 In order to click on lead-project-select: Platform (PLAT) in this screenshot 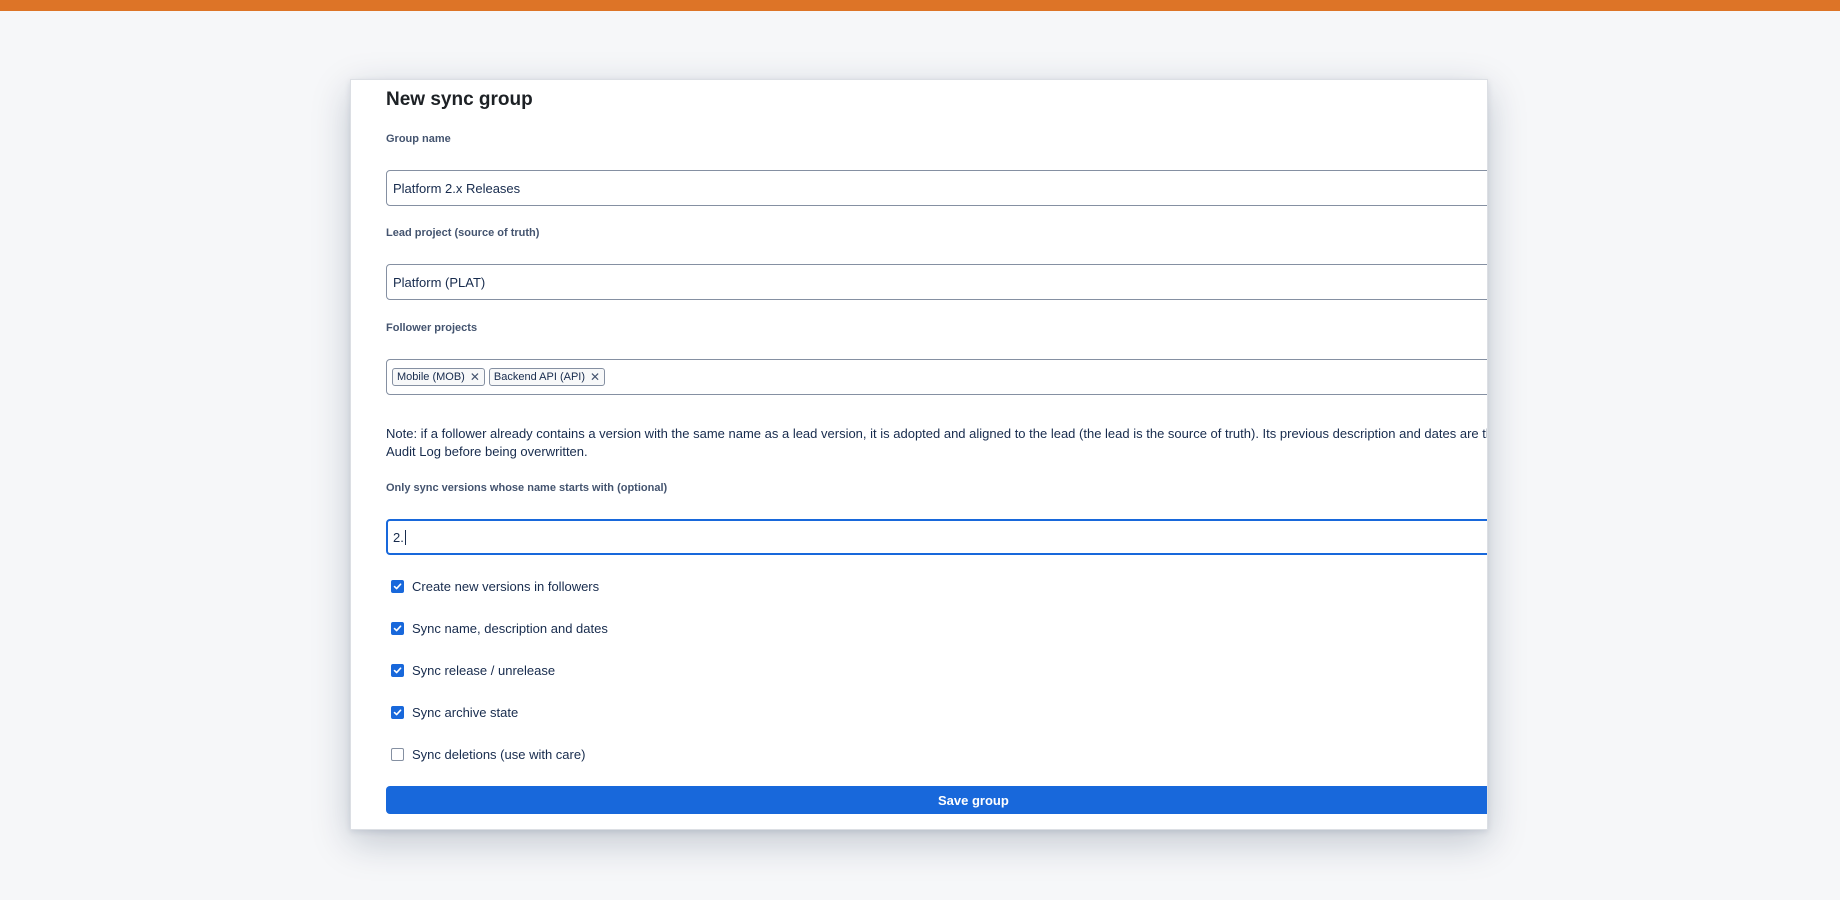, I will do `click(936, 282)`.